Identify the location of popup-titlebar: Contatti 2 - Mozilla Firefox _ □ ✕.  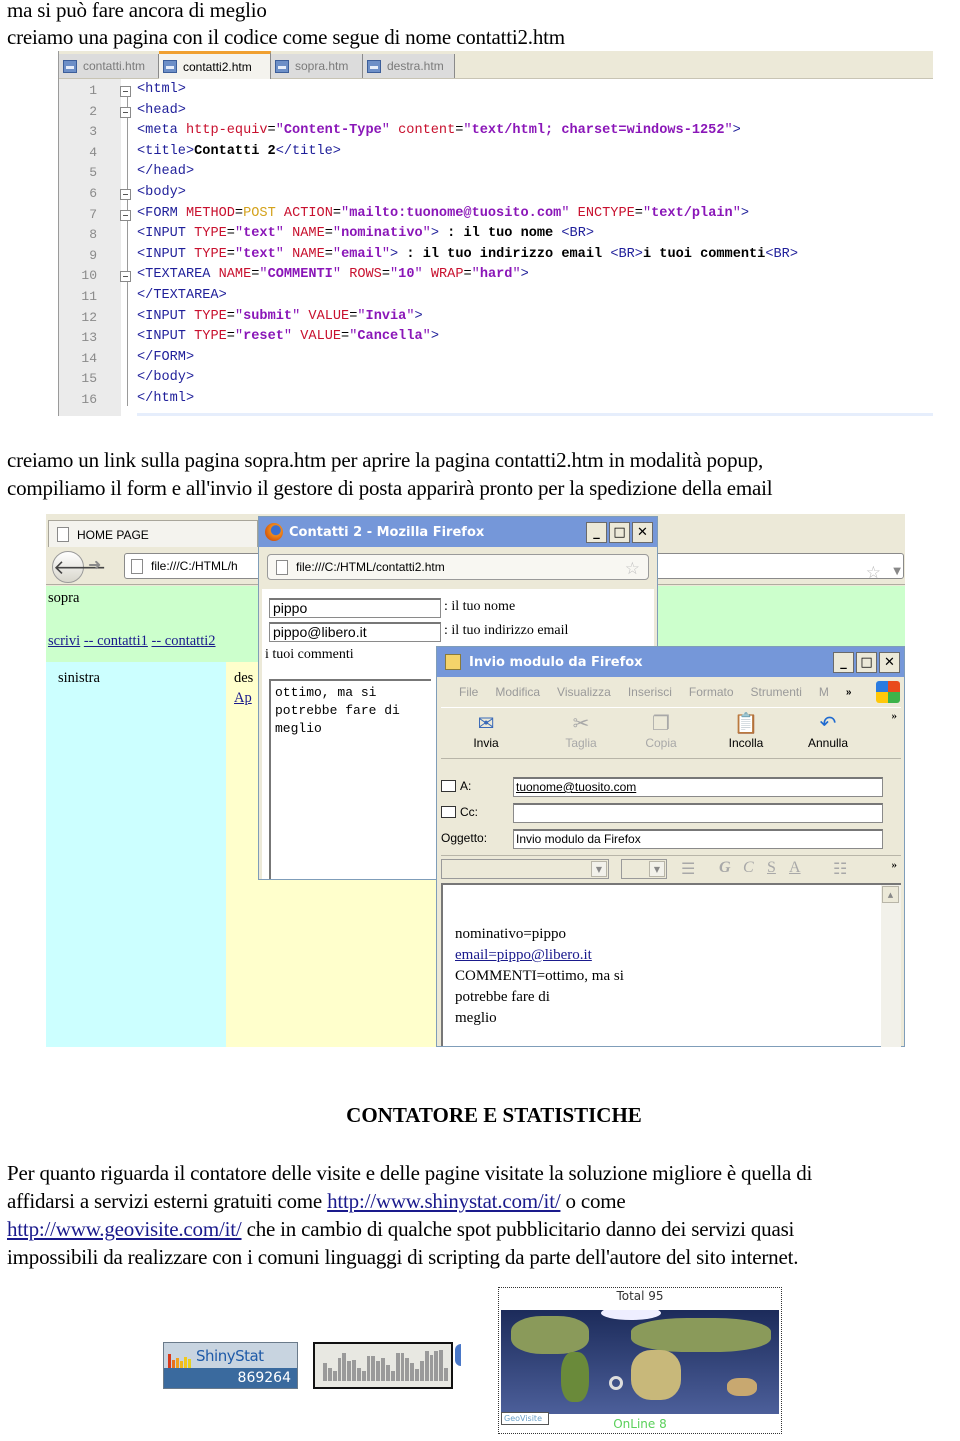
(458, 532).